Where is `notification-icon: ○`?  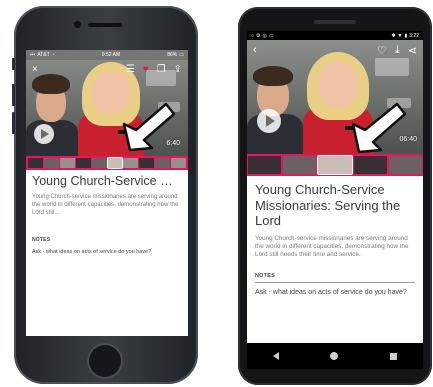 notification-icon: ○ is located at coordinates (253, 35).